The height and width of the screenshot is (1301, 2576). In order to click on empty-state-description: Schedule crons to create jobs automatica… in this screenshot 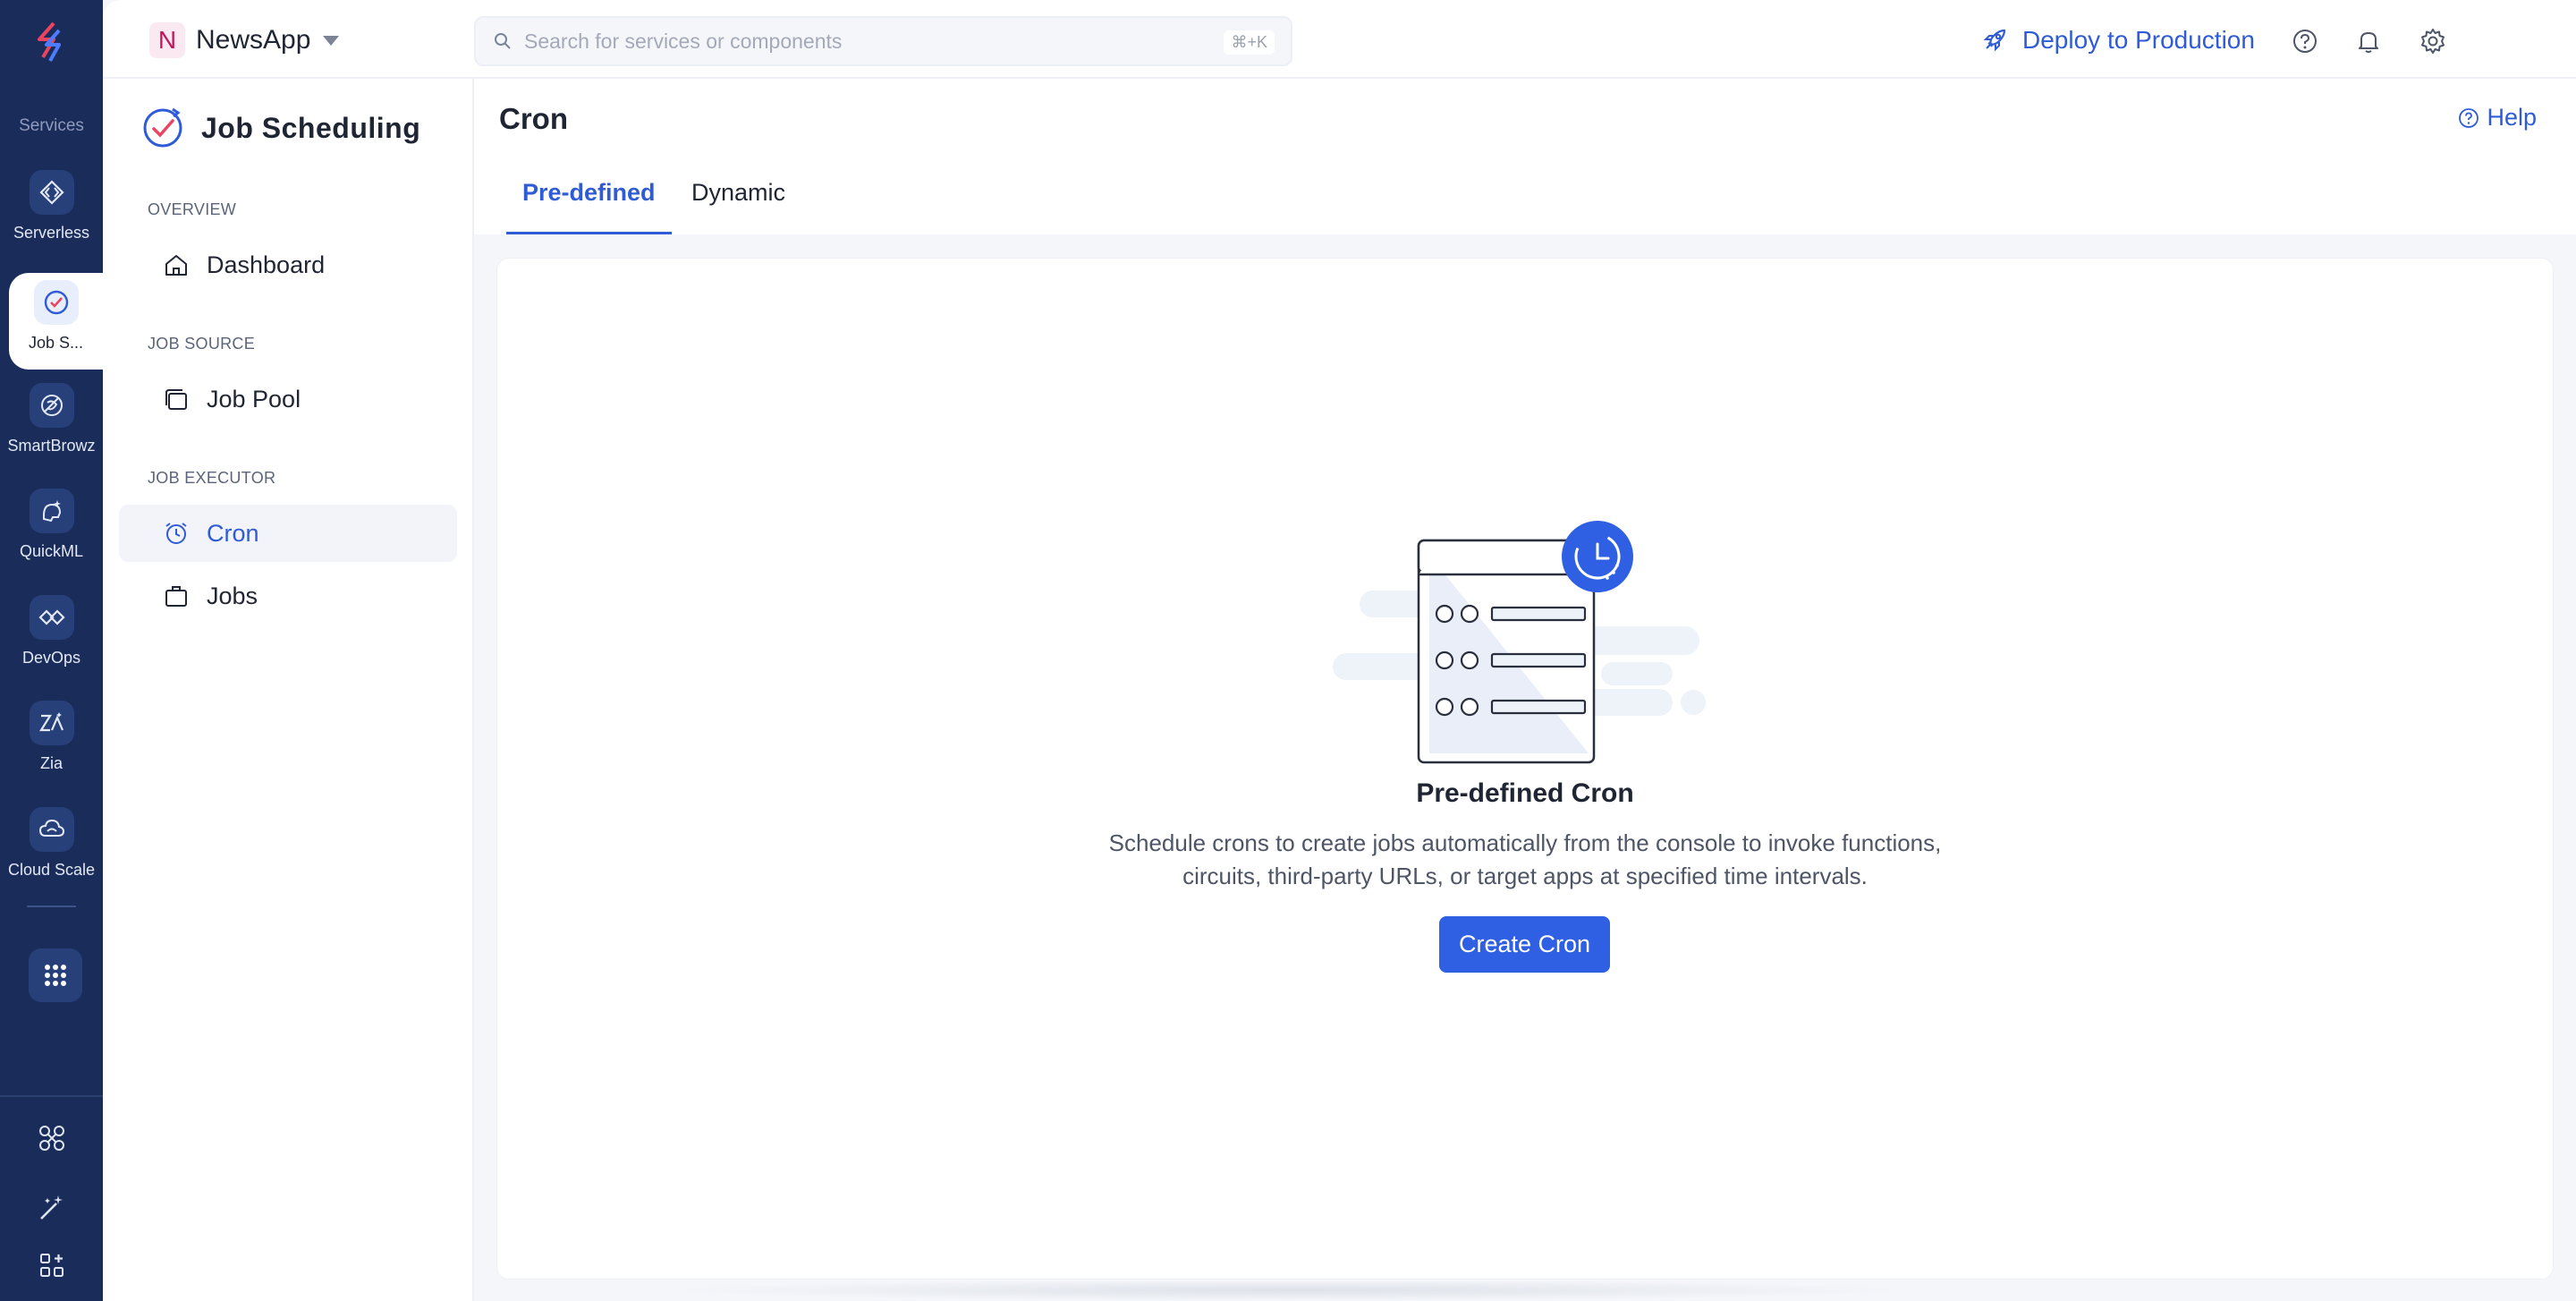, I will do `click(1525, 860)`.